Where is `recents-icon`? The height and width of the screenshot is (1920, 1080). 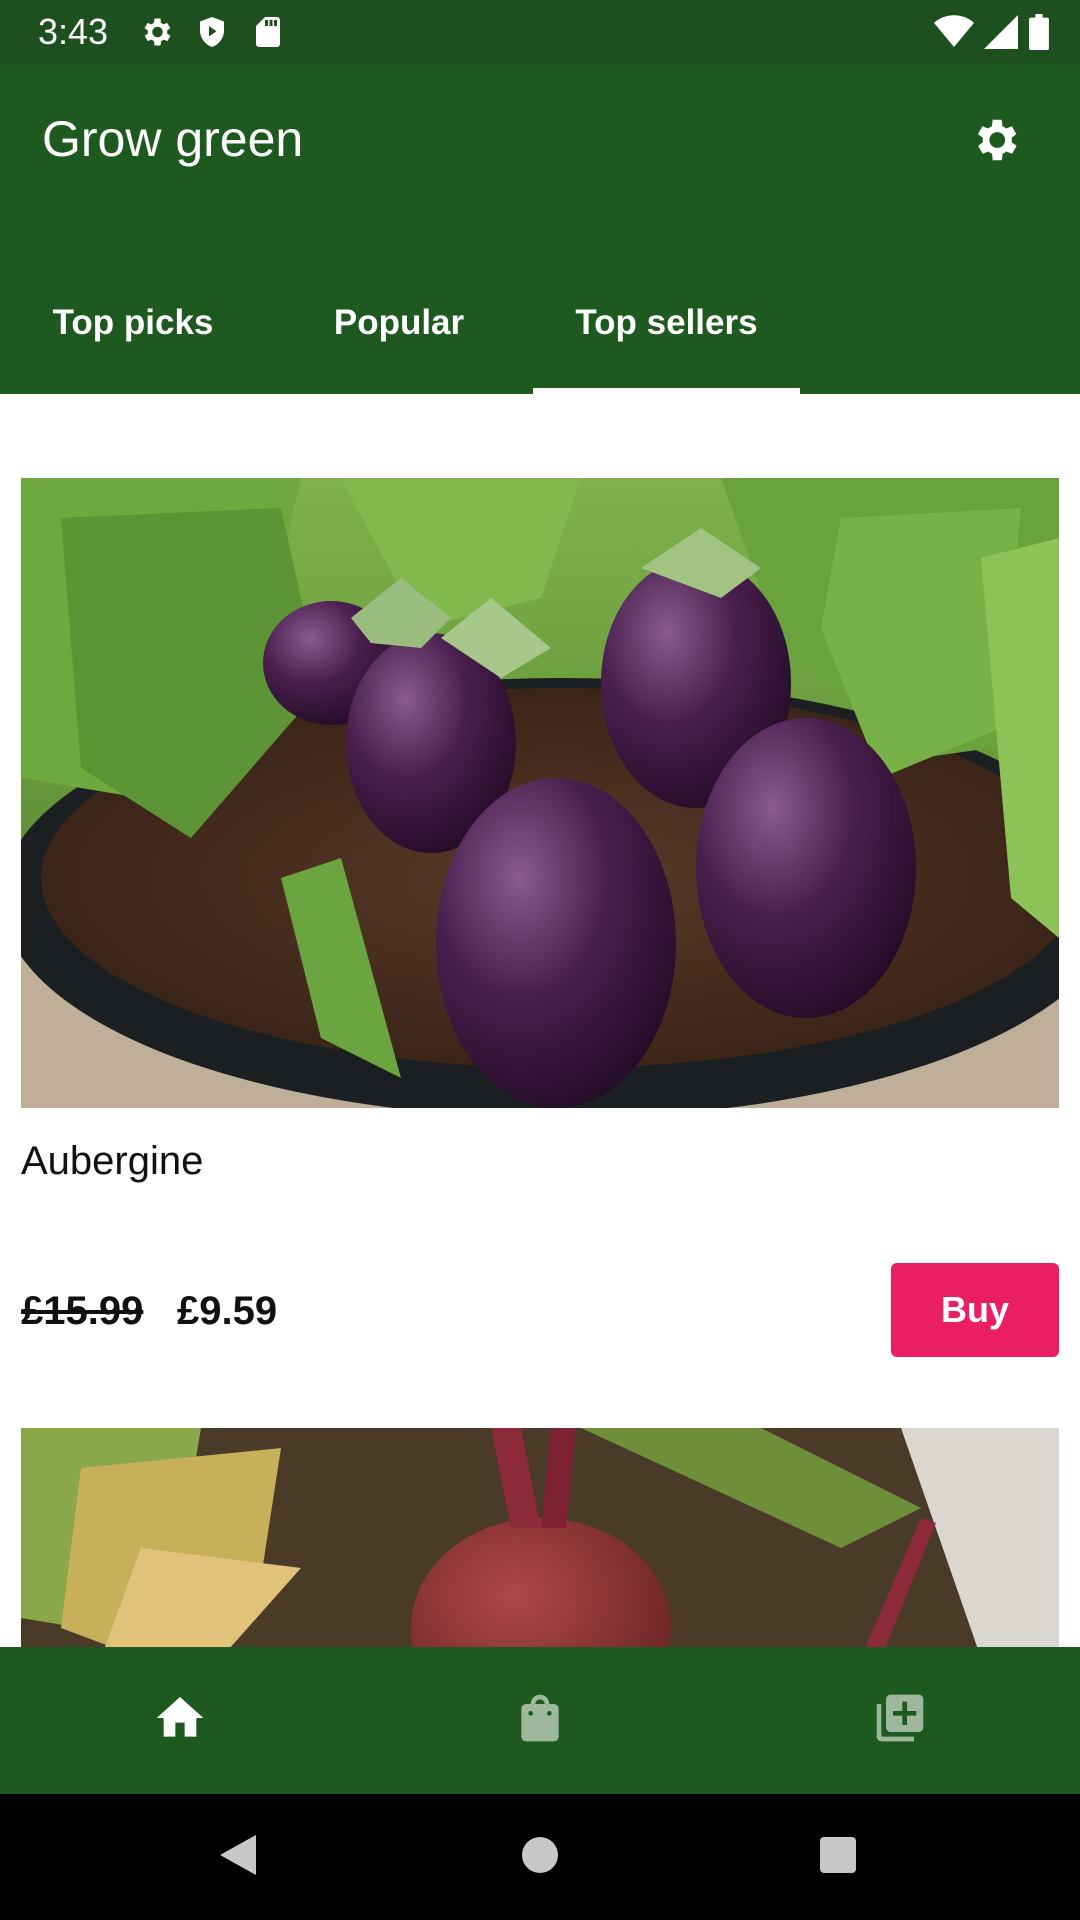 recents-icon is located at coordinates (838, 1857).